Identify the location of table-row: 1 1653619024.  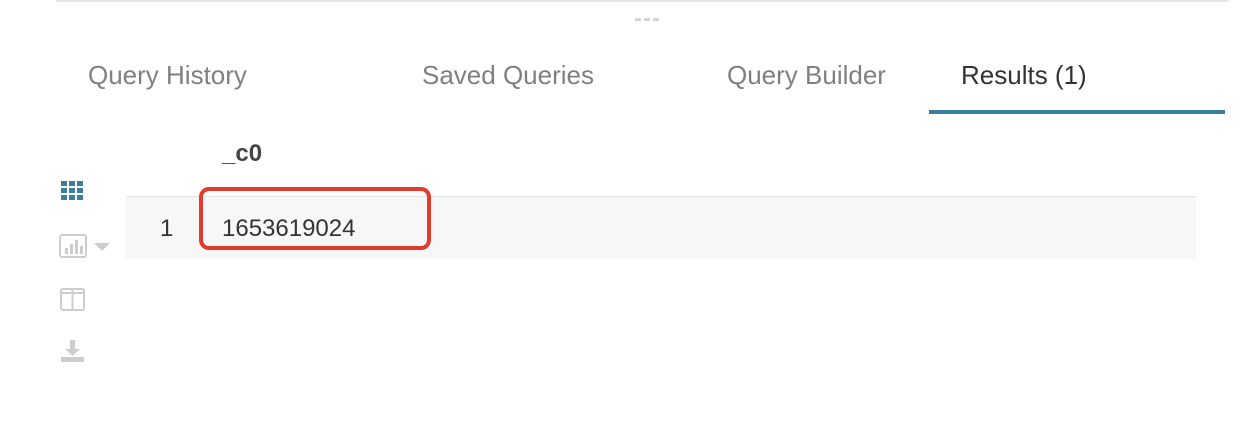
(661, 228).